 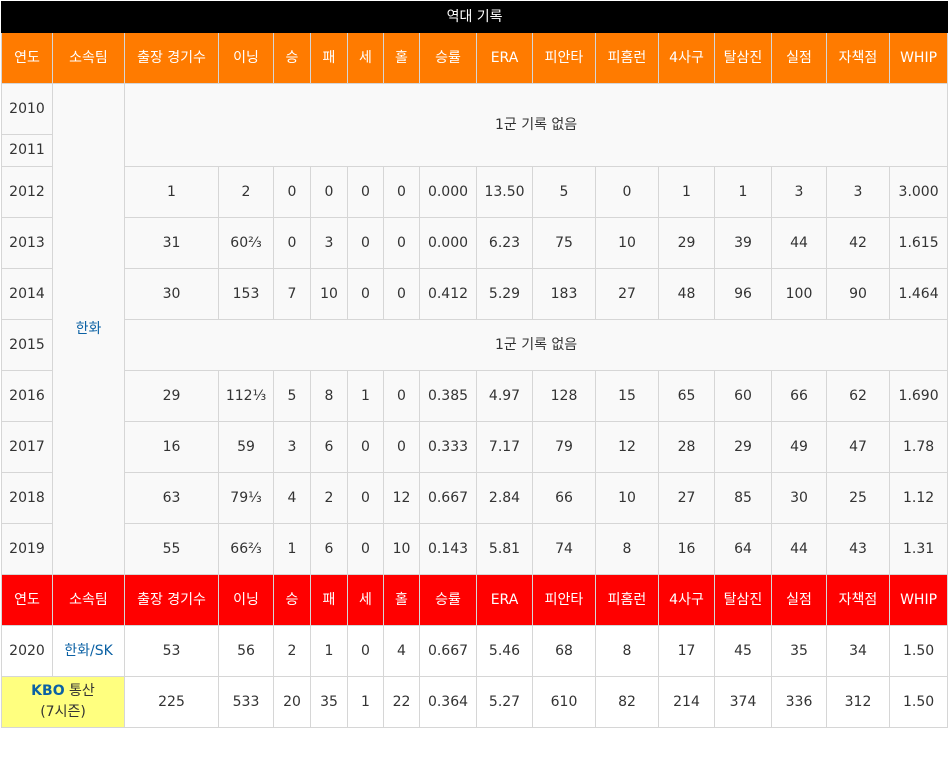 I want to click on stat-cell-g: 1, so click(x=171, y=192).